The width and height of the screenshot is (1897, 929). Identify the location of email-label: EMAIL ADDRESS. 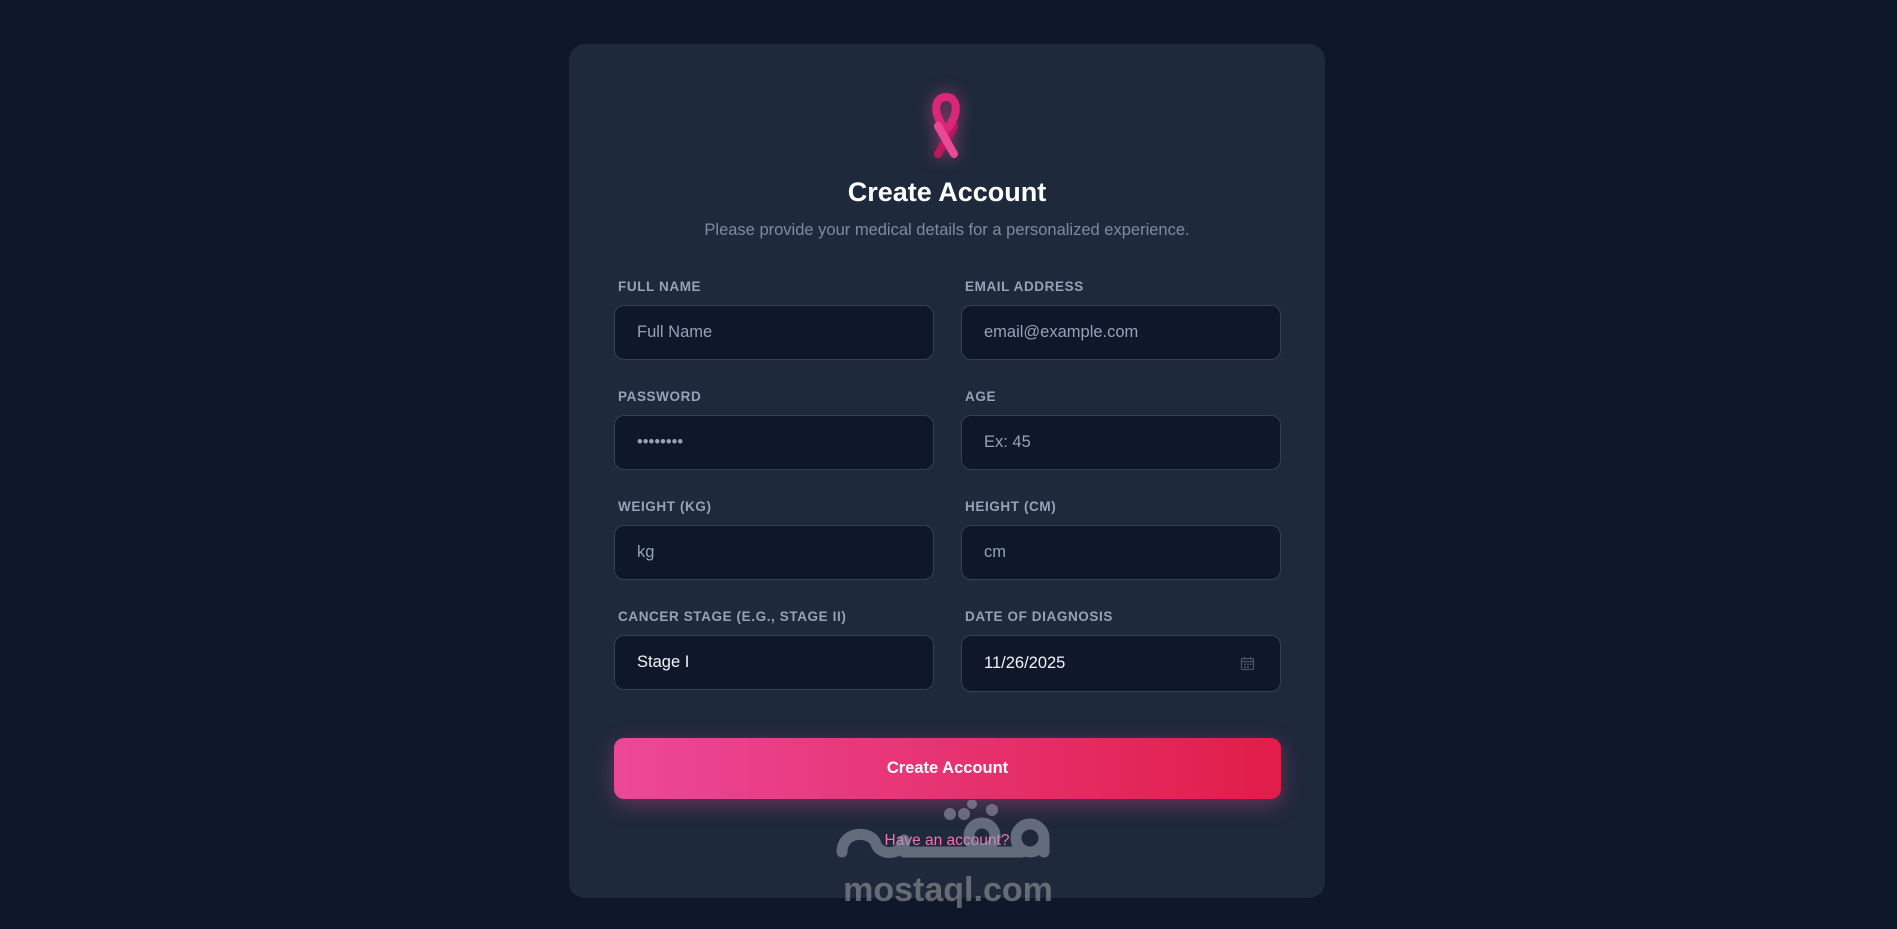
(1024, 286).